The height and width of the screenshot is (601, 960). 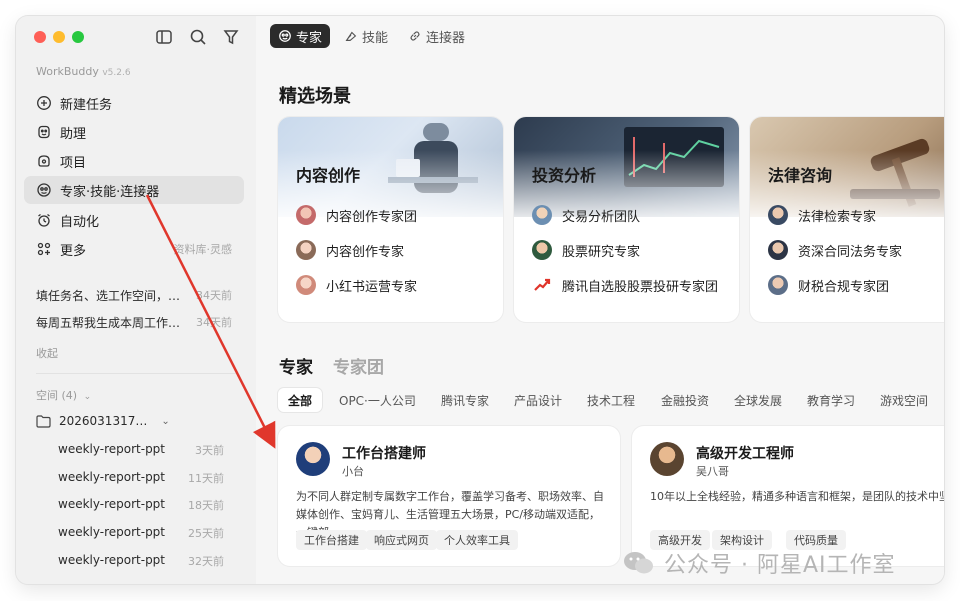 I want to click on nav-label: 专家·技能·连接器, so click(x=110, y=192).